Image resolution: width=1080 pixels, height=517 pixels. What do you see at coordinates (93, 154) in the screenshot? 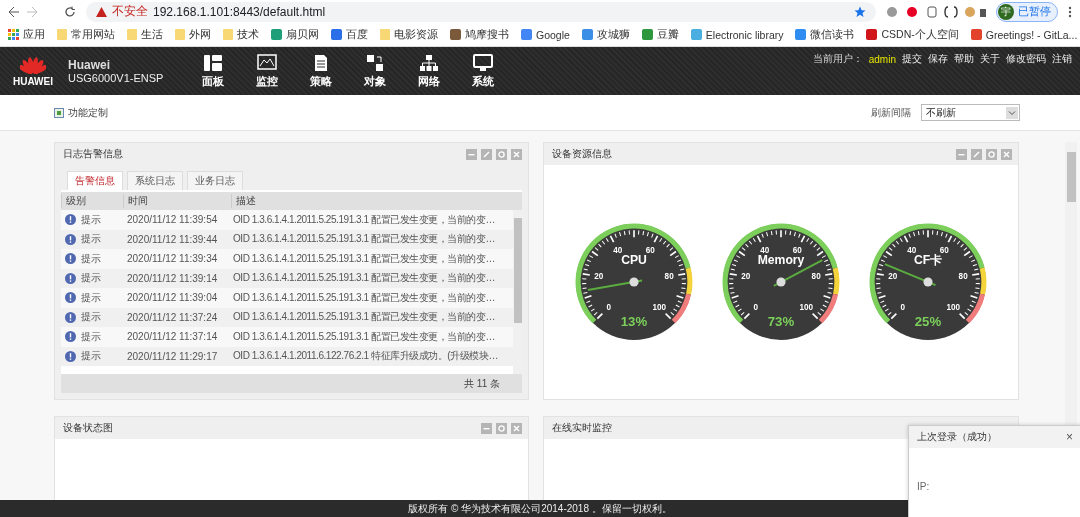
I see `panel-title: 日志告警信息` at bounding box center [93, 154].